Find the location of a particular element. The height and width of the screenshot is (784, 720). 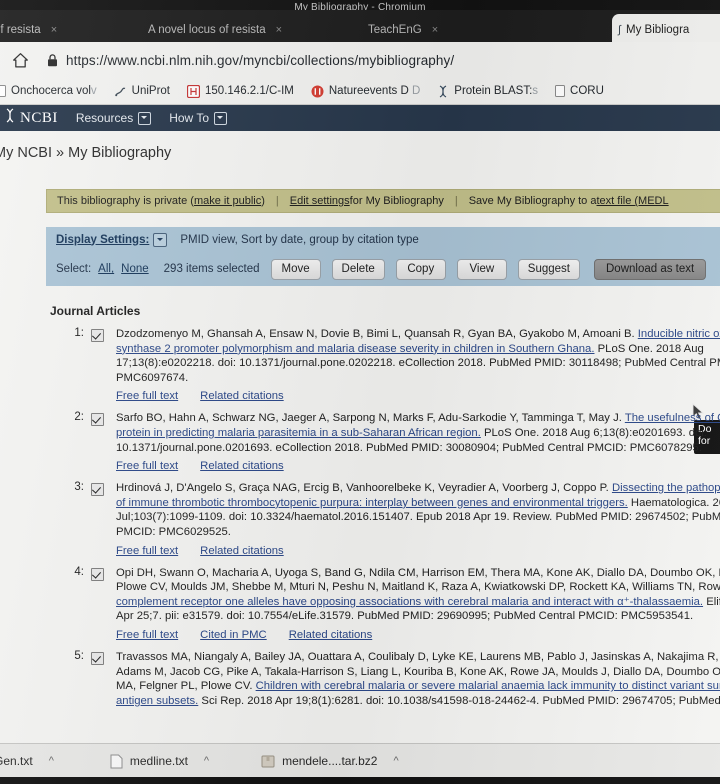

breadcrumb: My NCBI » My Bibliography is located at coordinates (86, 153).